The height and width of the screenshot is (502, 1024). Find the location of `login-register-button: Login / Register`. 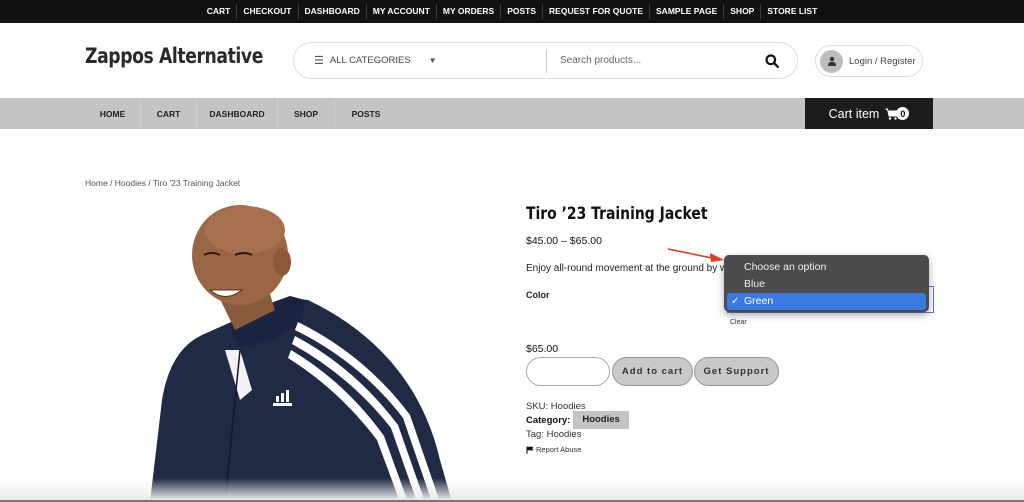

login-register-button: Login / Register is located at coordinates (869, 61).